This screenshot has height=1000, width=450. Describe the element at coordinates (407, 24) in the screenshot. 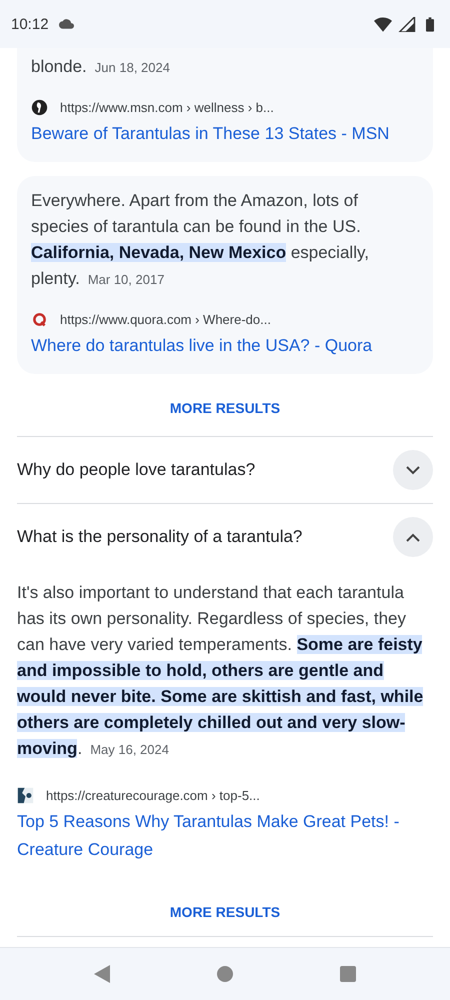

I see `signal-icon` at that location.